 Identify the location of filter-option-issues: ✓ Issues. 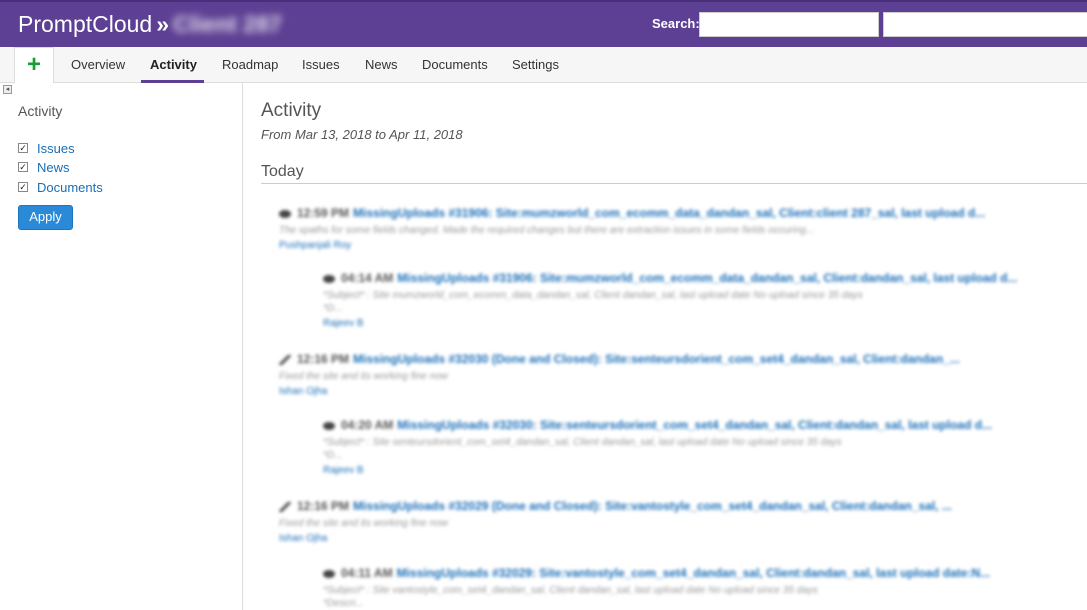
(46, 148).